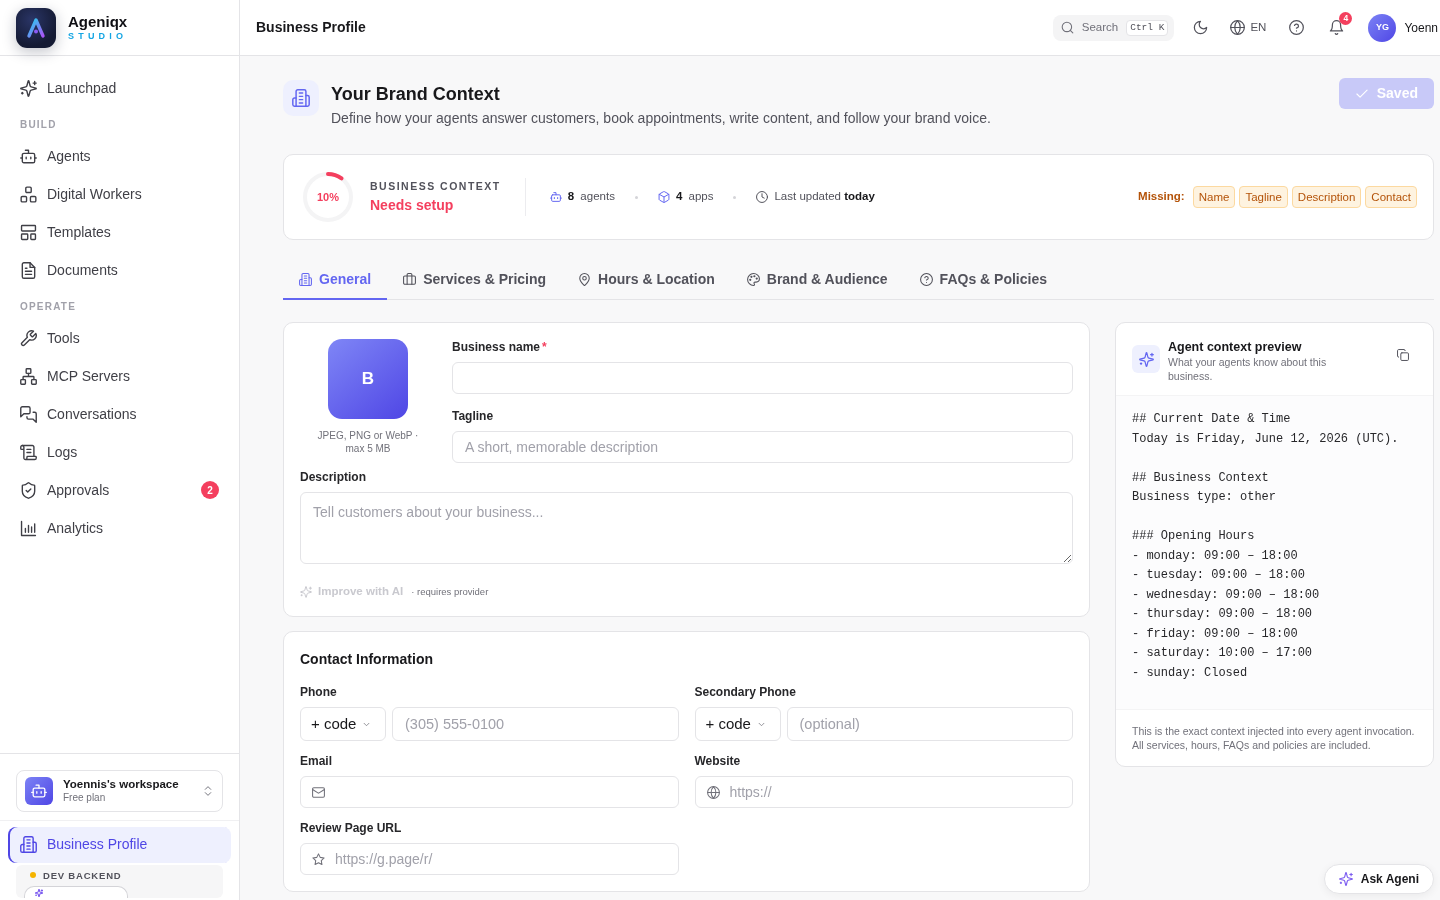 The image size is (1440, 900). Describe the element at coordinates (1235, 347) in the screenshot. I see `preview-title: Agent context preview` at that location.